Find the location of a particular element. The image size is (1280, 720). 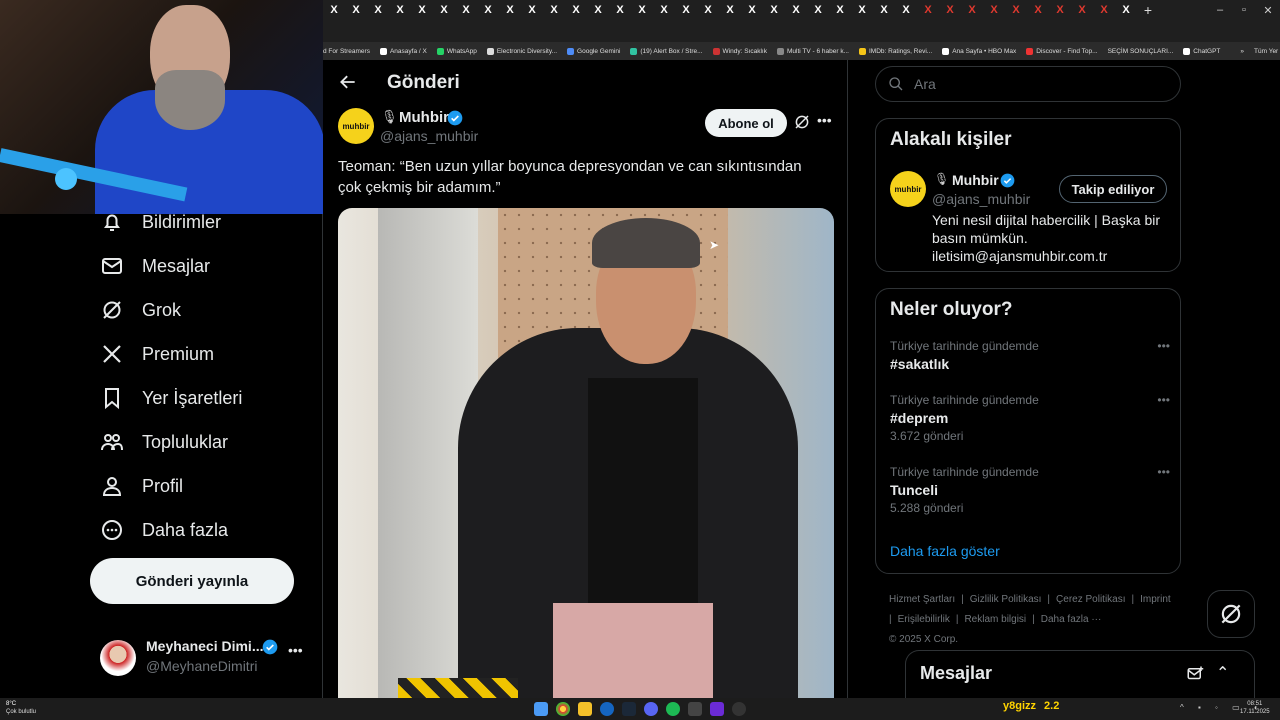

start-icon is located at coordinates (541, 709).